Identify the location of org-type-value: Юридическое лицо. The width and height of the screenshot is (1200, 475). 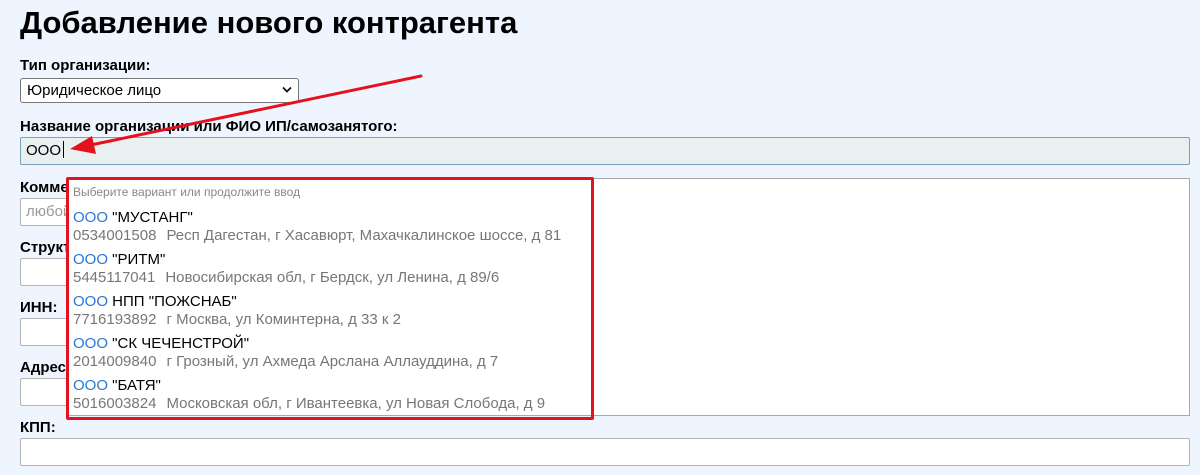
(94, 90).